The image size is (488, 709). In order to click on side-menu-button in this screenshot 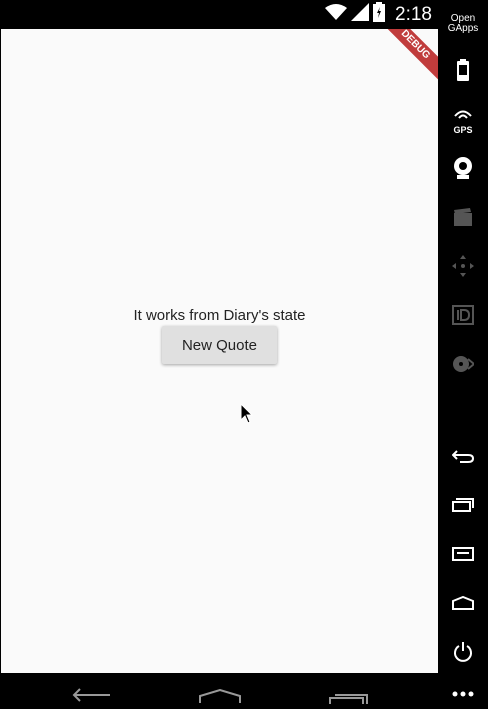, I will do `click(463, 556)`.